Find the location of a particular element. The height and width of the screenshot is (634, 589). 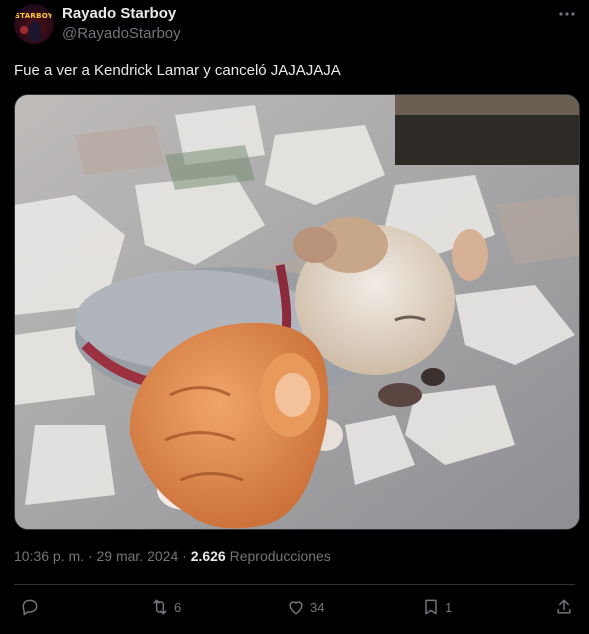

avatar-glow is located at coordinates (24, 30).